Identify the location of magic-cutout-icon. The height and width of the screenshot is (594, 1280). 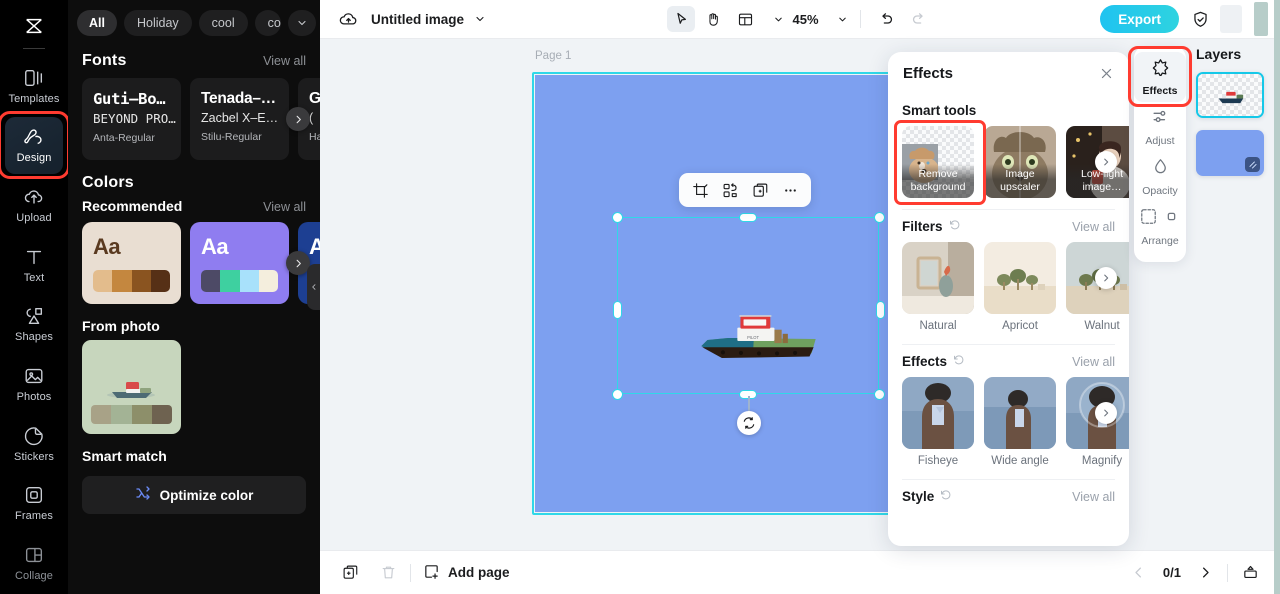
(730, 190).